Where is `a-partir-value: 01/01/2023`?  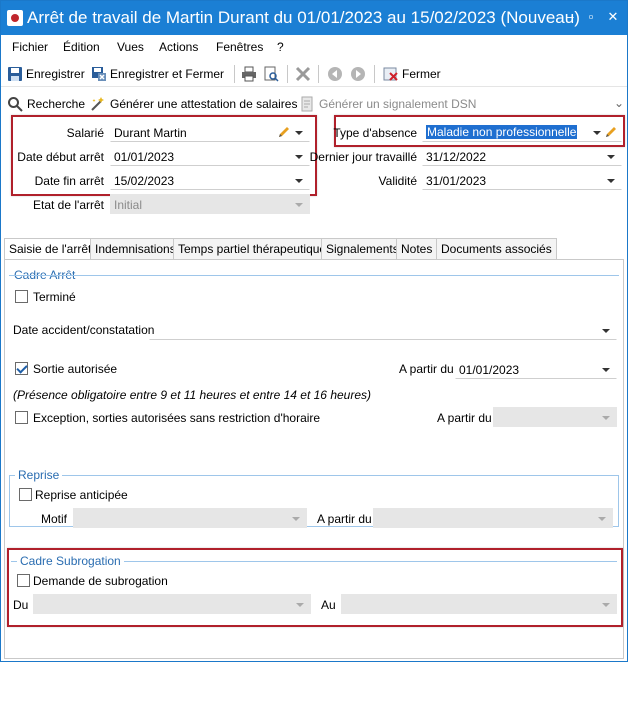 a-partir-value: 01/01/2023 is located at coordinates (489, 370).